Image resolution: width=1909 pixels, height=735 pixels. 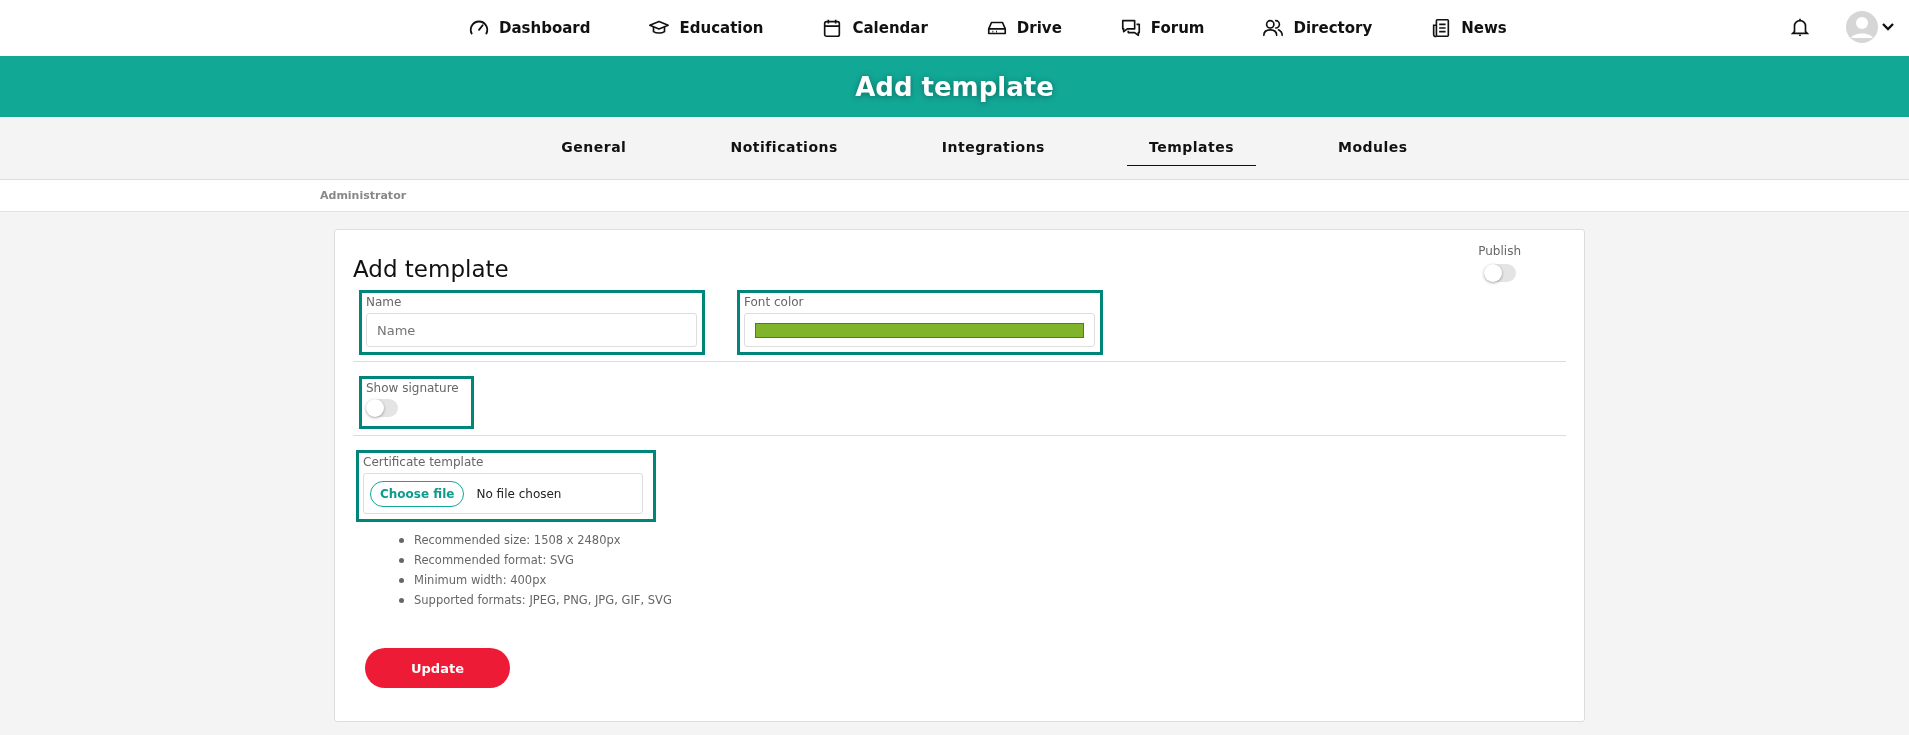 What do you see at coordinates (1888, 27) in the screenshot?
I see `chevron-down-icon` at bounding box center [1888, 27].